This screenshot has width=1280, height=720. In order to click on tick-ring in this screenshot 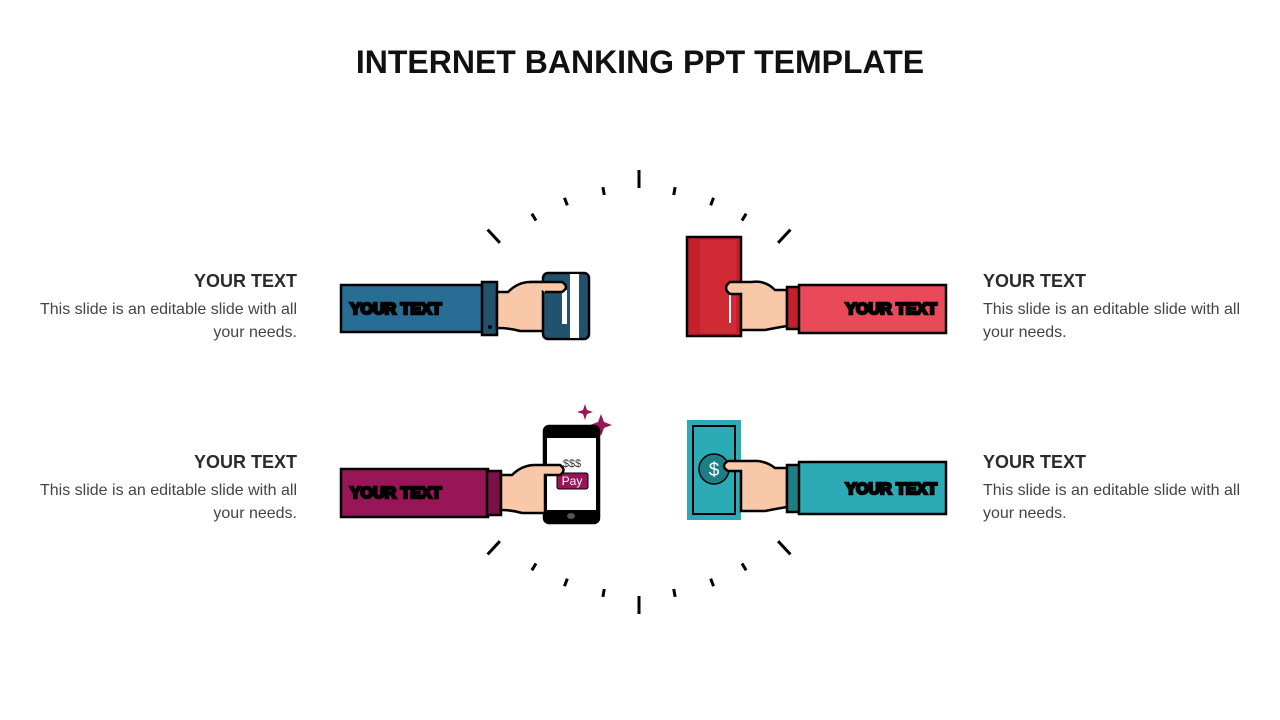, I will do `click(639, 392)`.